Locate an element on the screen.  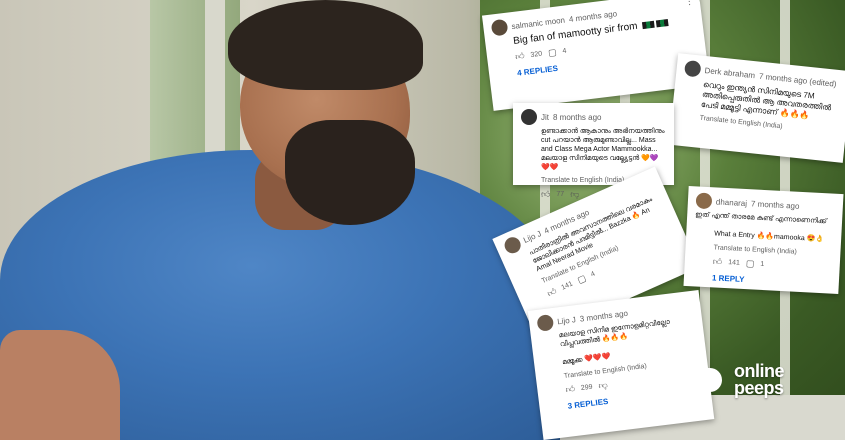
comment-author: Jit is located at coordinates (545, 117).